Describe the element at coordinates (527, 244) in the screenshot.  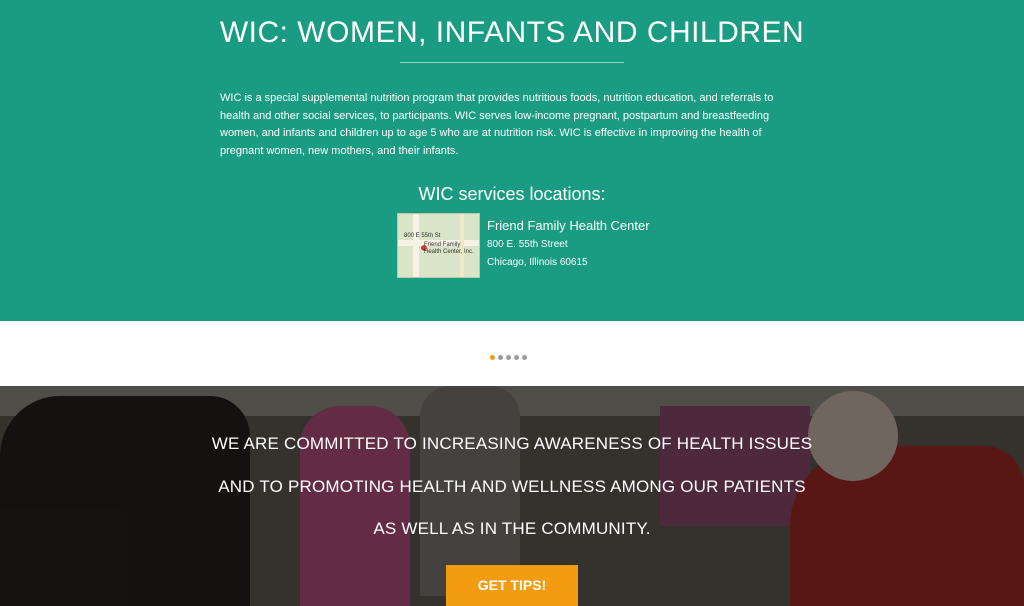
I see `location-address-line1: 800 E. 55th Street` at that location.